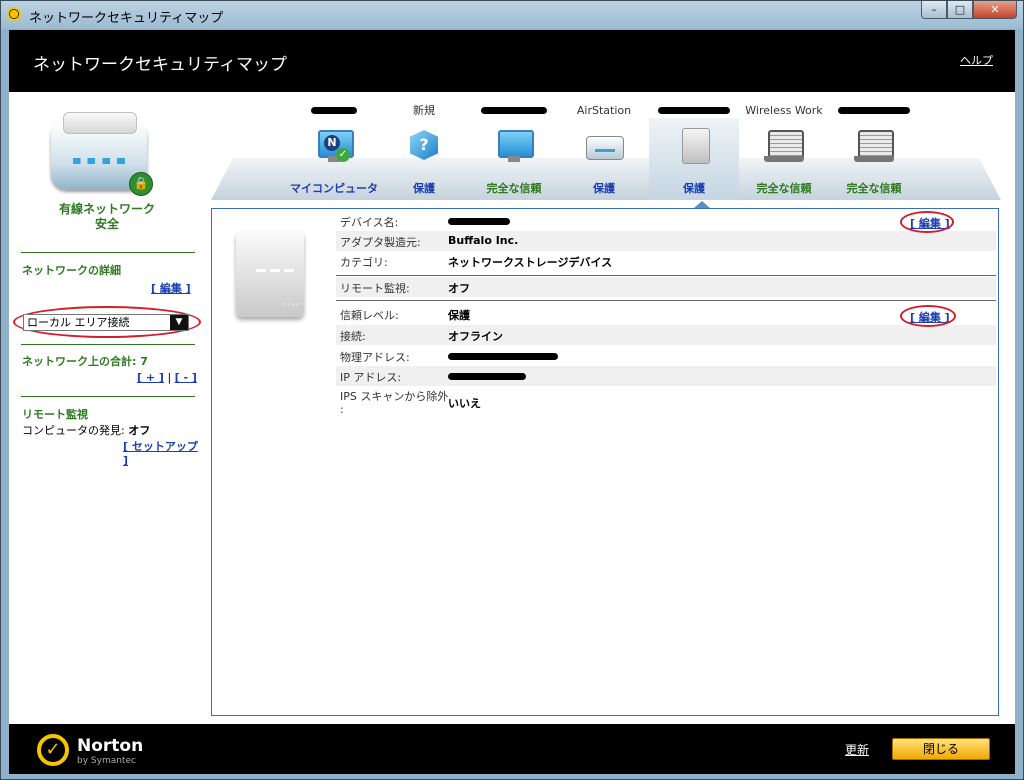 This screenshot has height=780, width=1024. Describe the element at coordinates (55, 414) in the screenshot. I see `remote-monitoring-title: リモート監視` at that location.